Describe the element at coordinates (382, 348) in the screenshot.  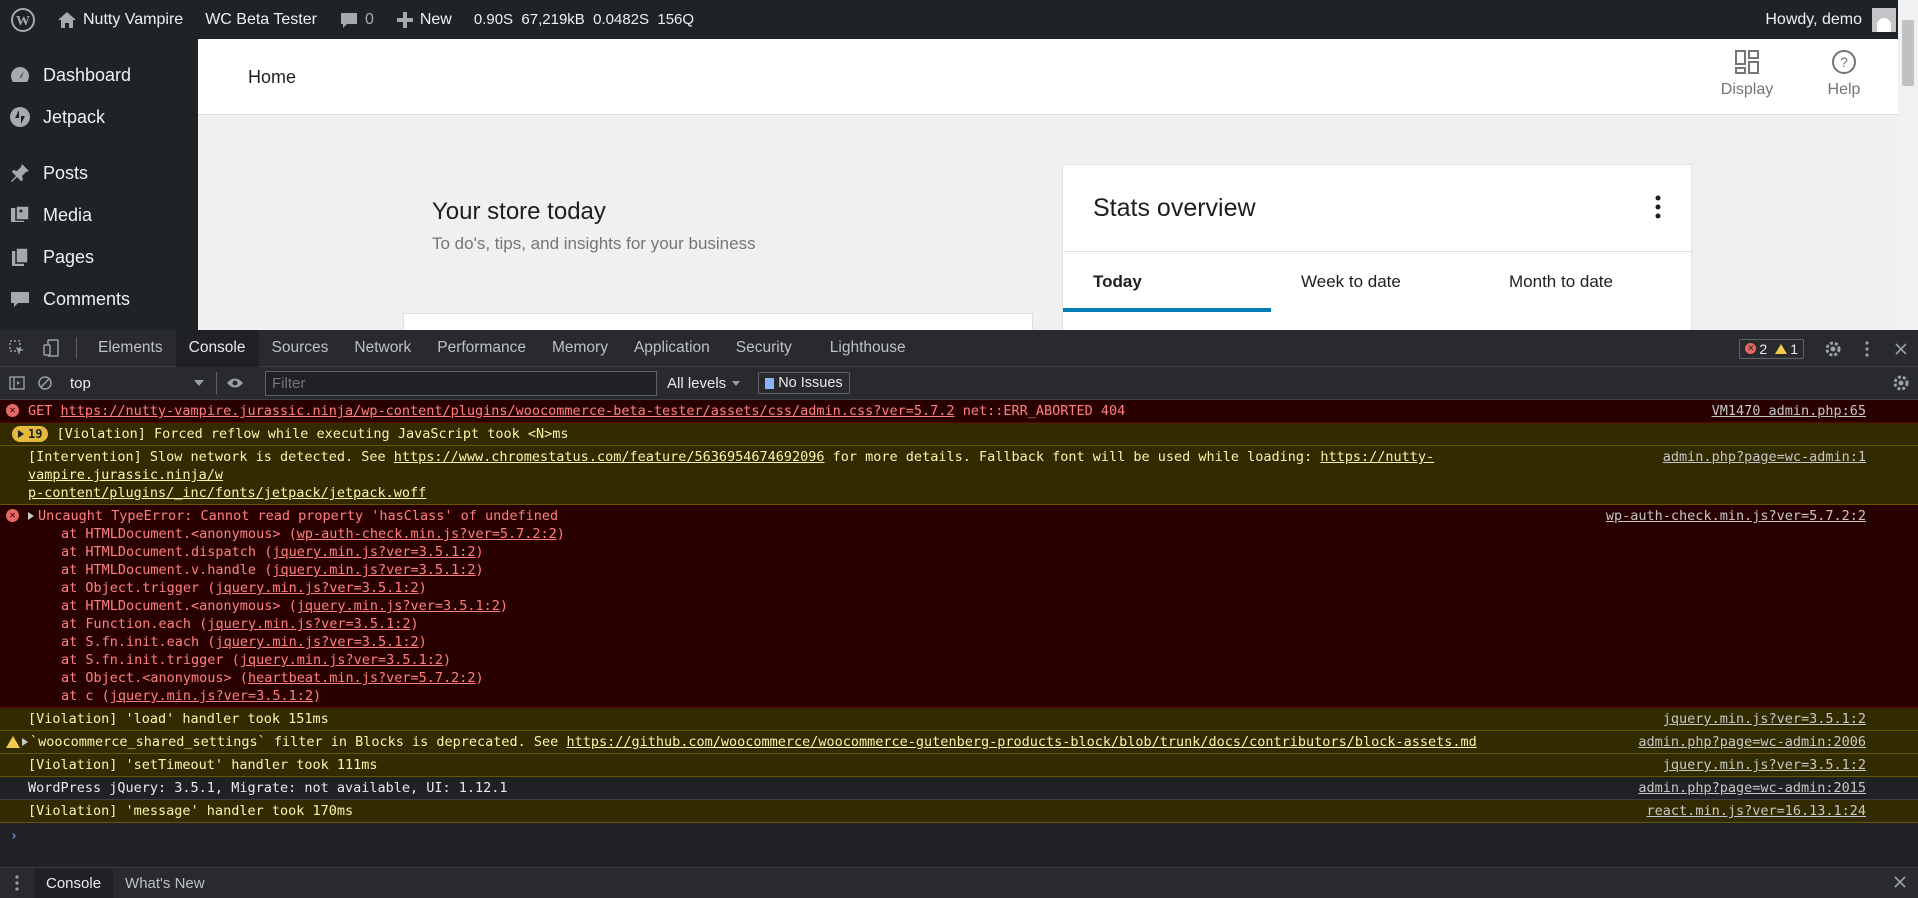
I see `tab-network: Network` at that location.